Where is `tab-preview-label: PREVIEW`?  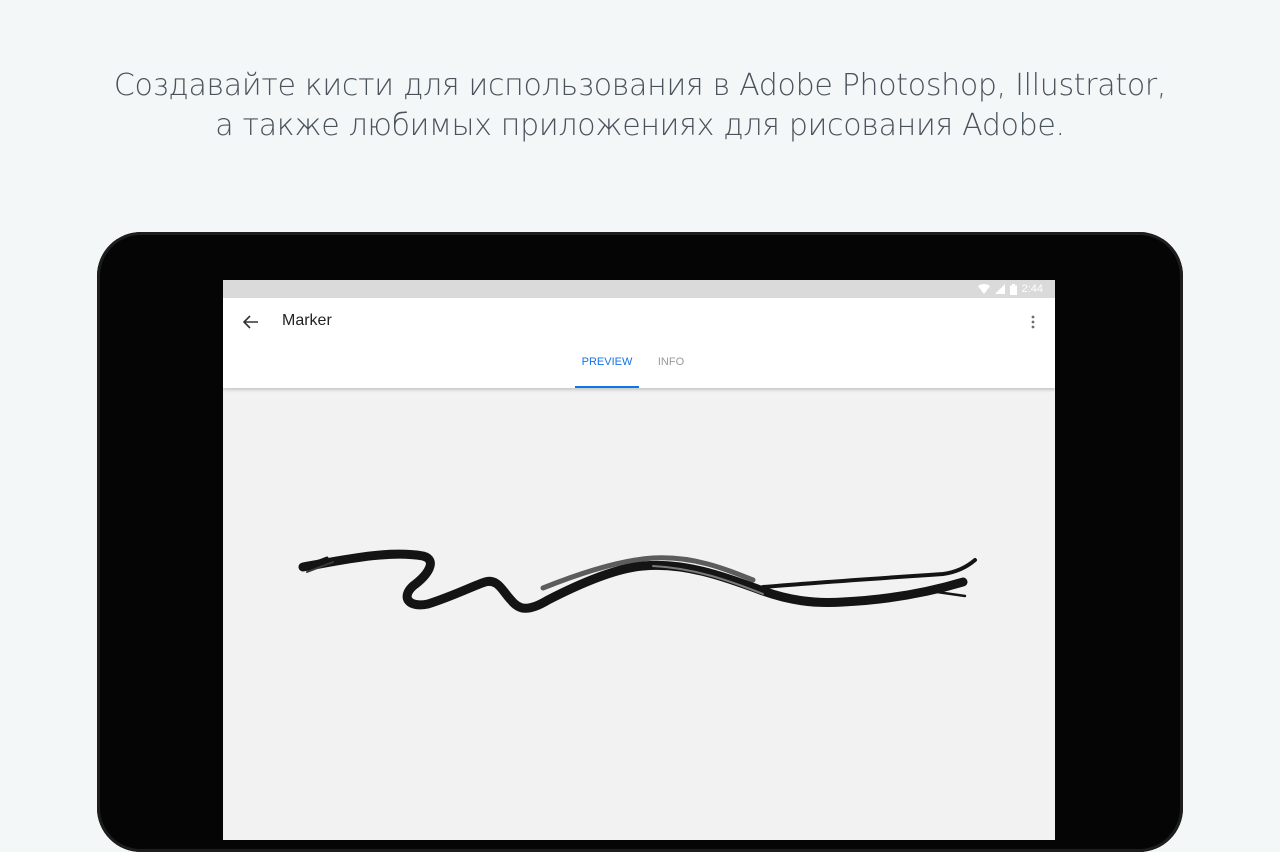
tab-preview-label: PREVIEW is located at coordinates (607, 362).